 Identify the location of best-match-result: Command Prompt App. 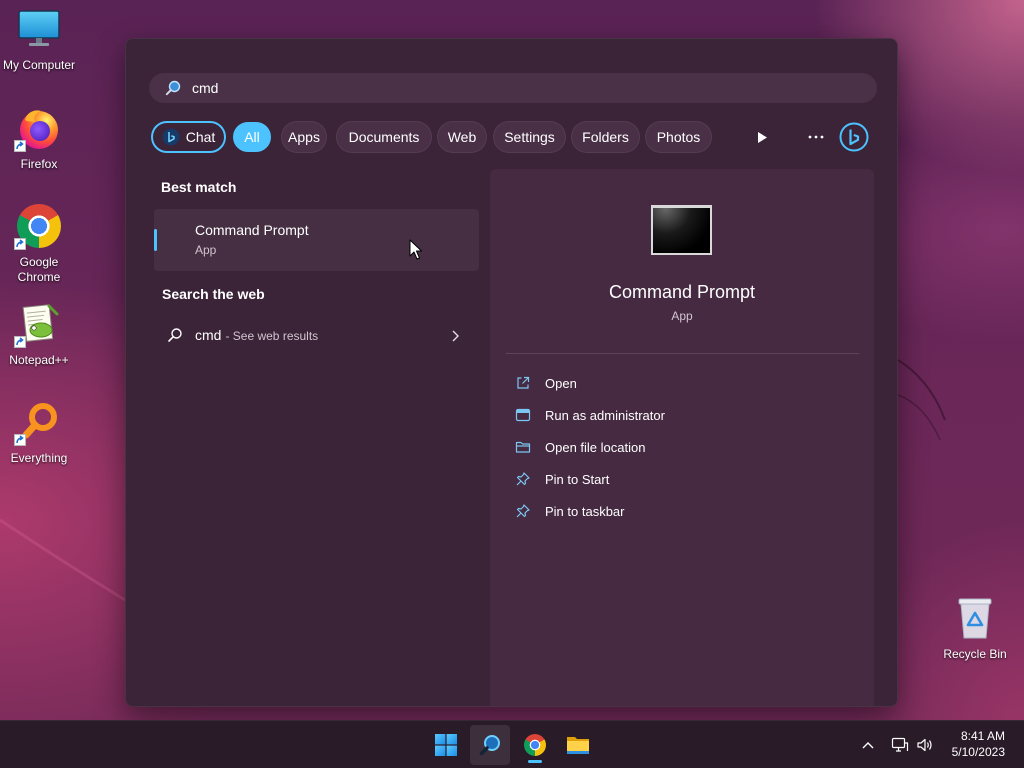
(316, 240).